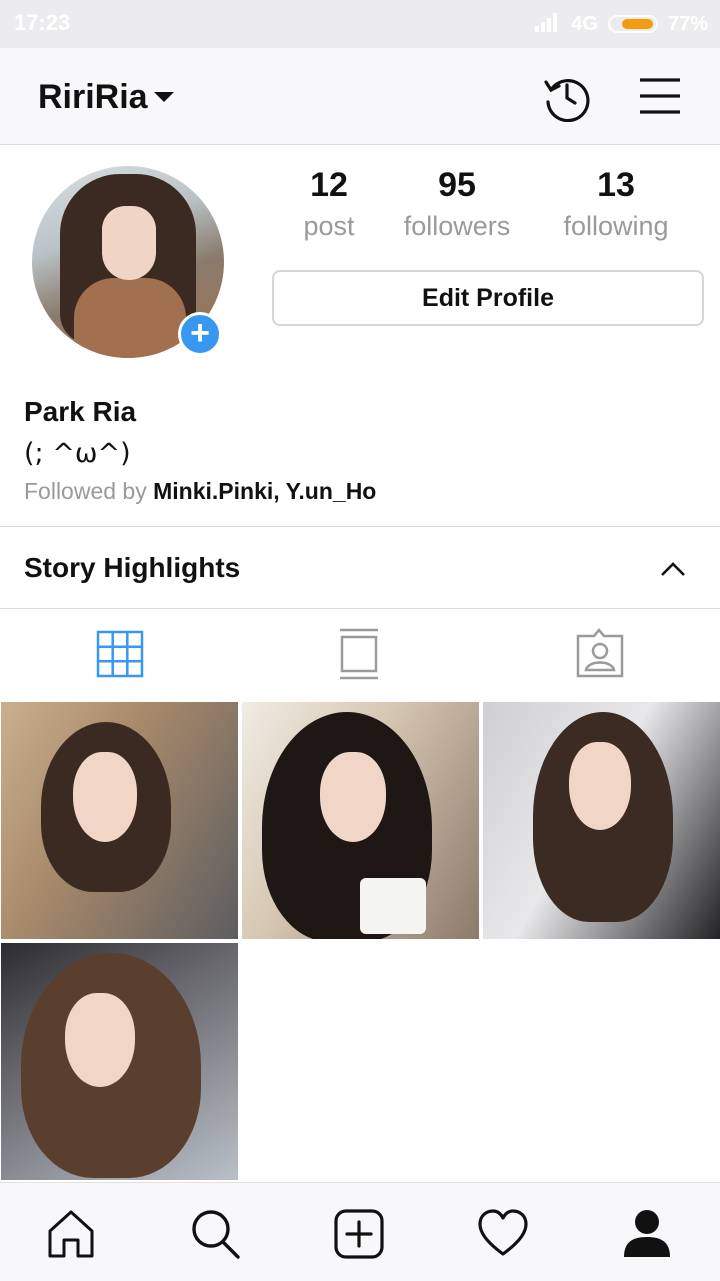  What do you see at coordinates (616, 226) in the screenshot?
I see `following-label: following` at bounding box center [616, 226].